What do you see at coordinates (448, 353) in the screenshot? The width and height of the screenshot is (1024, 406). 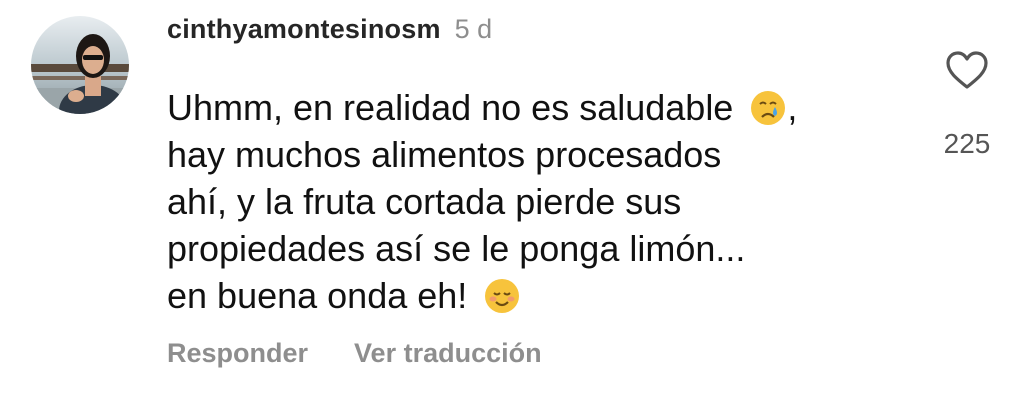 I see `see-translation-button: Ver traducción` at bounding box center [448, 353].